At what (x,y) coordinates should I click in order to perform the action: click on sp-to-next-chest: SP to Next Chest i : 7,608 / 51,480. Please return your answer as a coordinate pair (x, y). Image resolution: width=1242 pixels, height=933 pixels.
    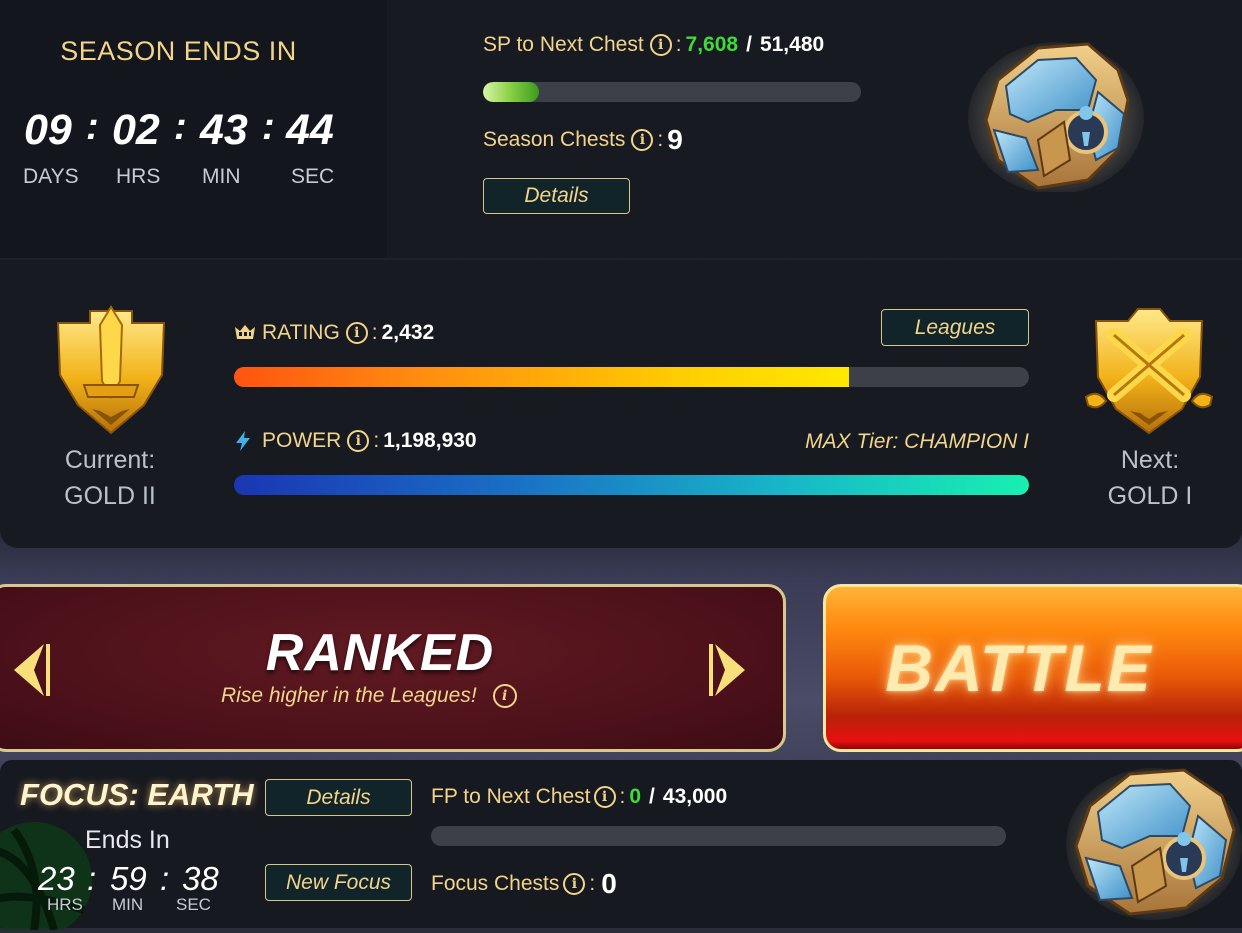
    Looking at the image, I should click on (654, 44).